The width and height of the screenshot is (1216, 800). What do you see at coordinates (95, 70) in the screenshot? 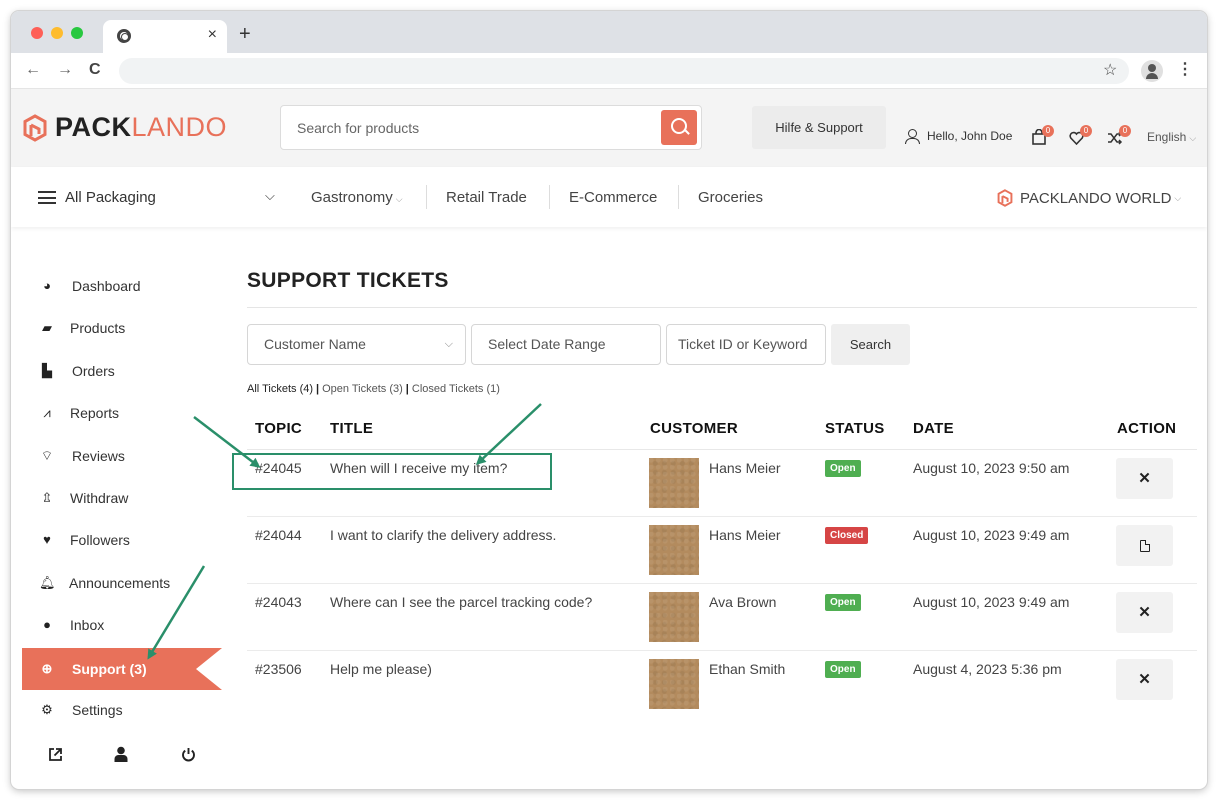
I see `reload-icon: C` at bounding box center [95, 70].